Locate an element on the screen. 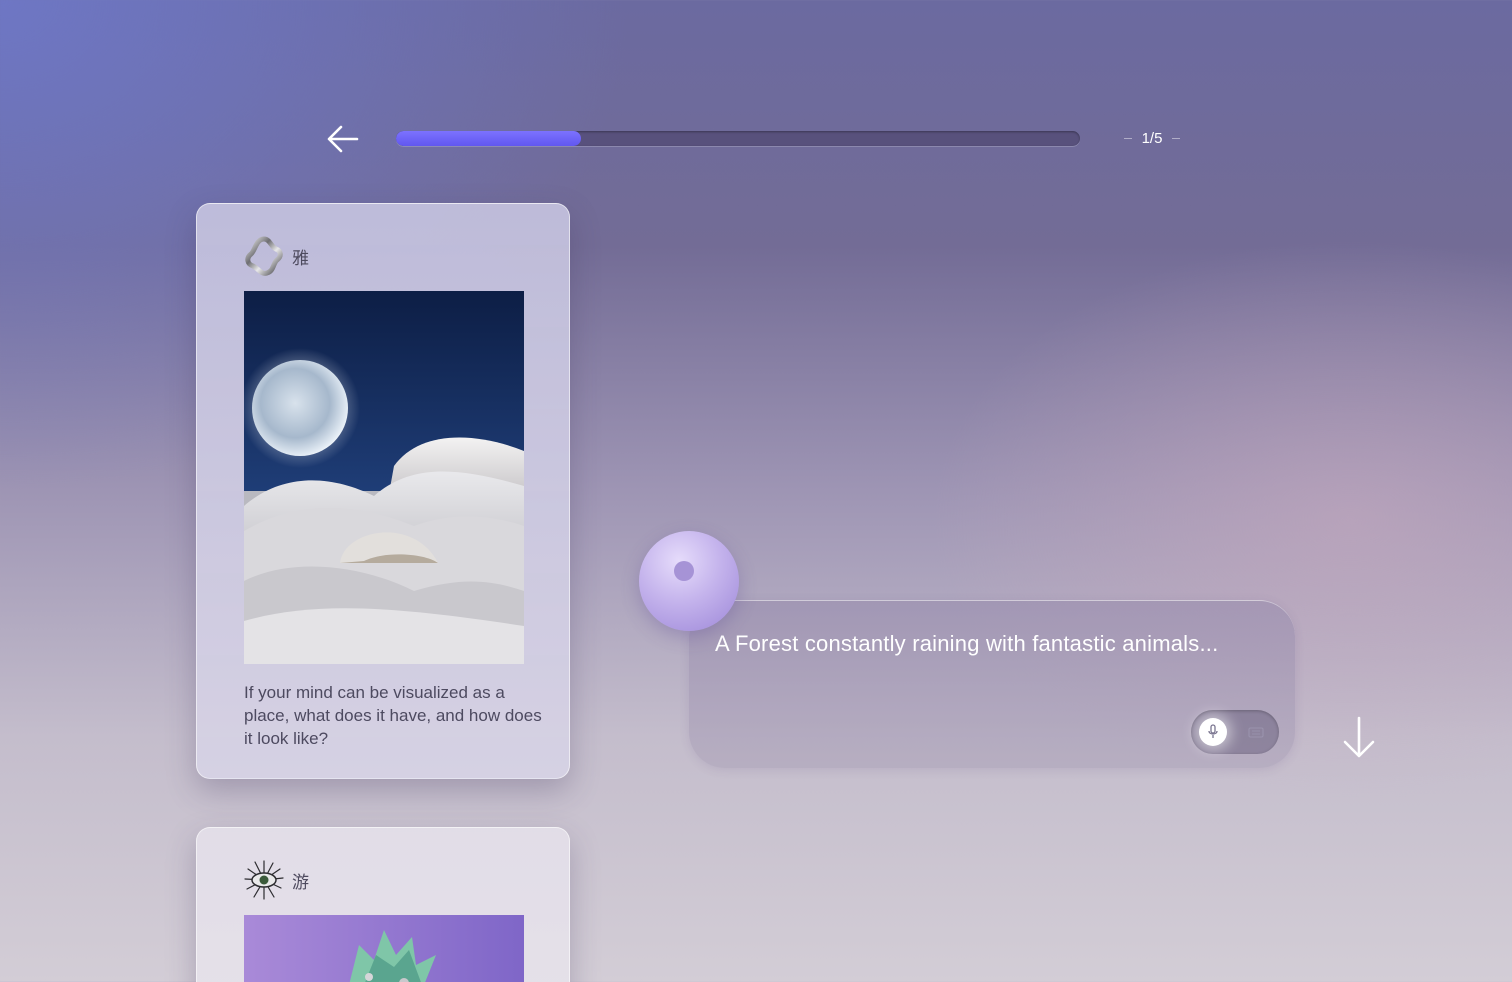 This screenshot has width=1512, height=982. arrow-down-icon is located at coordinates (1359, 737).